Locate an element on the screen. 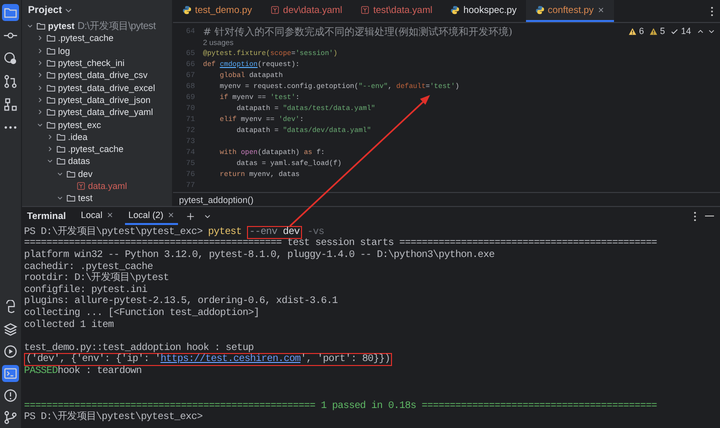 The height and width of the screenshot is (428, 720). terminal-line: PS D:\开发项目\pytest\pytest_exc> pytest --env dev -vs is located at coordinates (174, 233).